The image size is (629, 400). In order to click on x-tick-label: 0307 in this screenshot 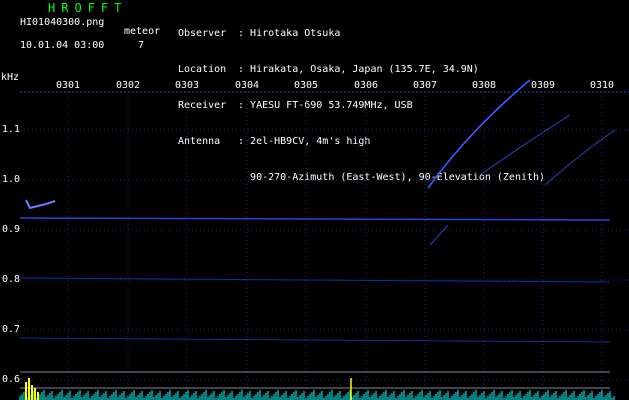, I will do `click(425, 85)`.